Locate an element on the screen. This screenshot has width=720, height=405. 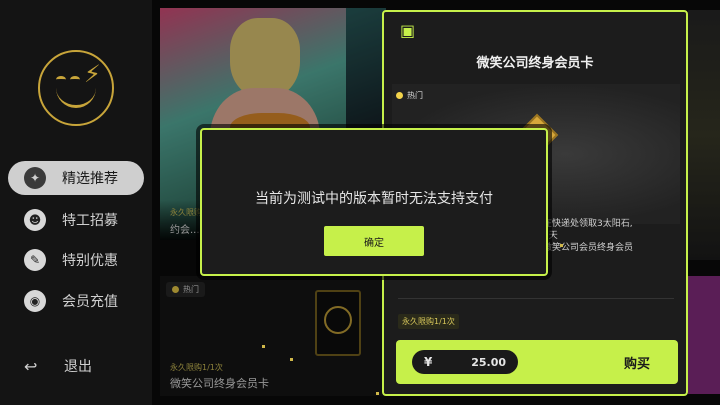
product-description: 可在快递处领取3太阳石, 积3天 为微笑公司会员终身会员 is located at coordinates (584, 236).